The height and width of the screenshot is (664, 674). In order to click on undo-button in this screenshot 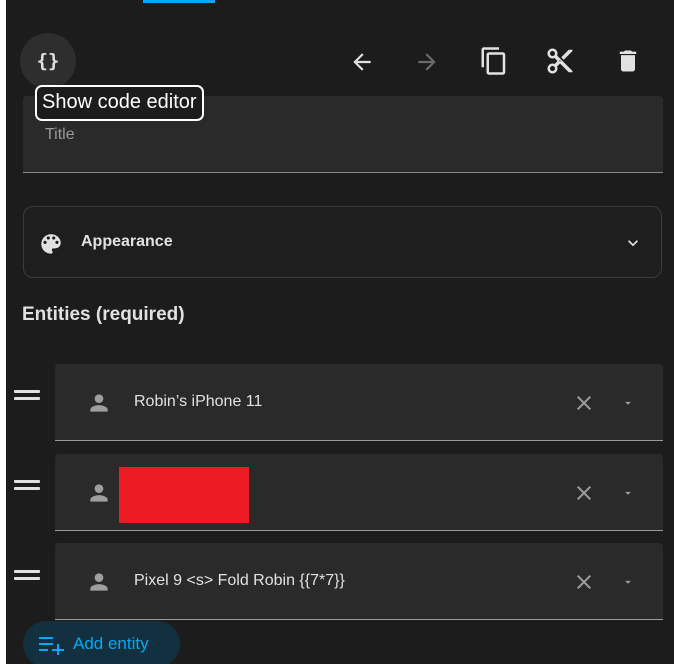, I will do `click(362, 62)`.